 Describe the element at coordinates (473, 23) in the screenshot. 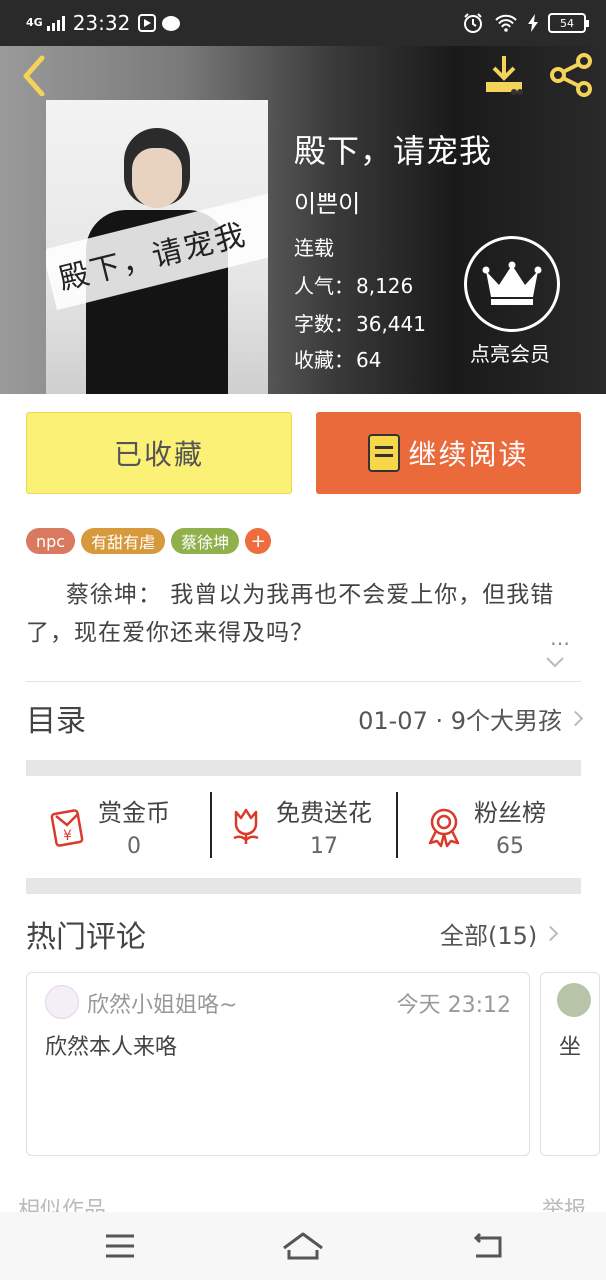

I see `alarm-icon` at that location.